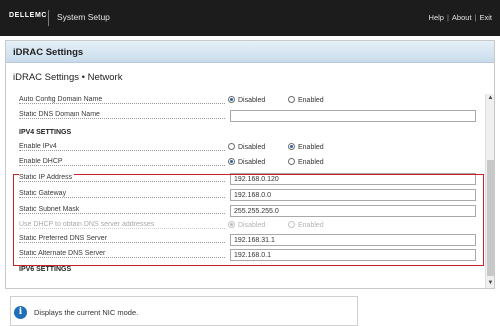 Image resolution: width=500 pixels, height=326 pixels. Describe the element at coordinates (45, 269) in the screenshot. I see `ipv6-settings-heading: IPV6 SETTINGS` at that location.